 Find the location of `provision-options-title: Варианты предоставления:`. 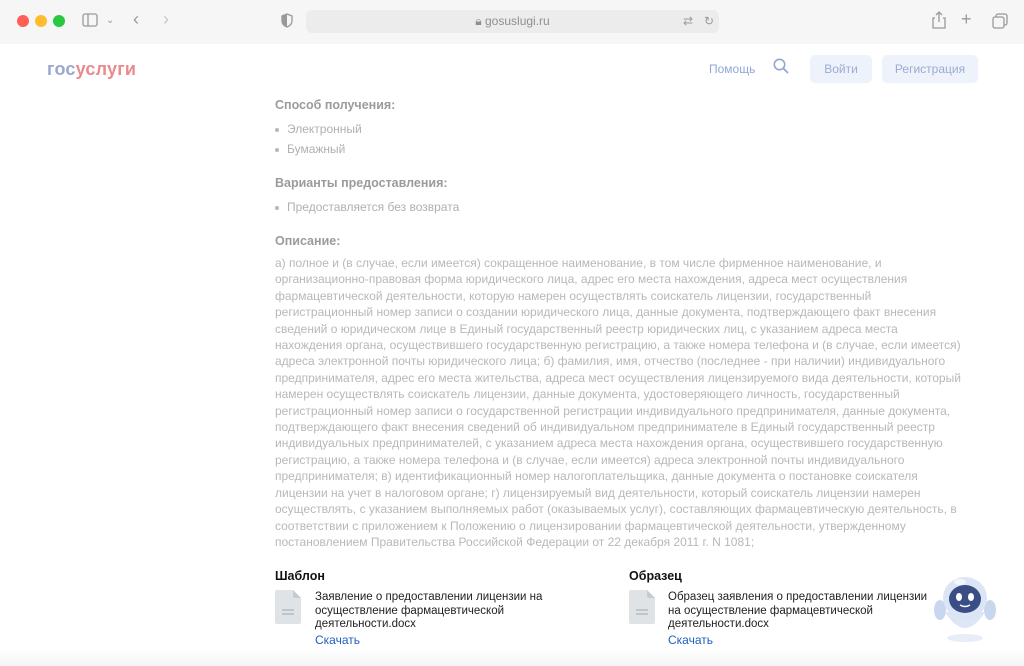

provision-options-title: Варианты предоставления: is located at coordinates (361, 183).